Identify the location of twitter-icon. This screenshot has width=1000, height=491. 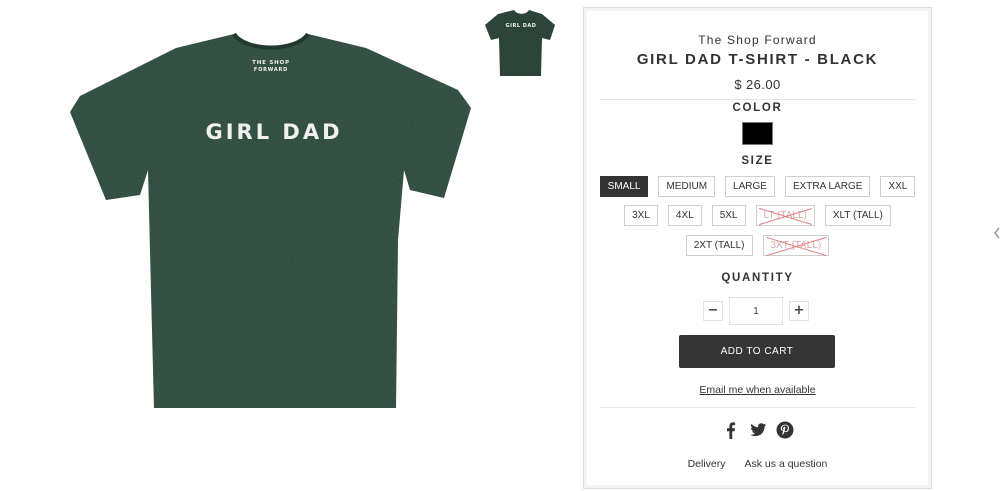
(758, 430).